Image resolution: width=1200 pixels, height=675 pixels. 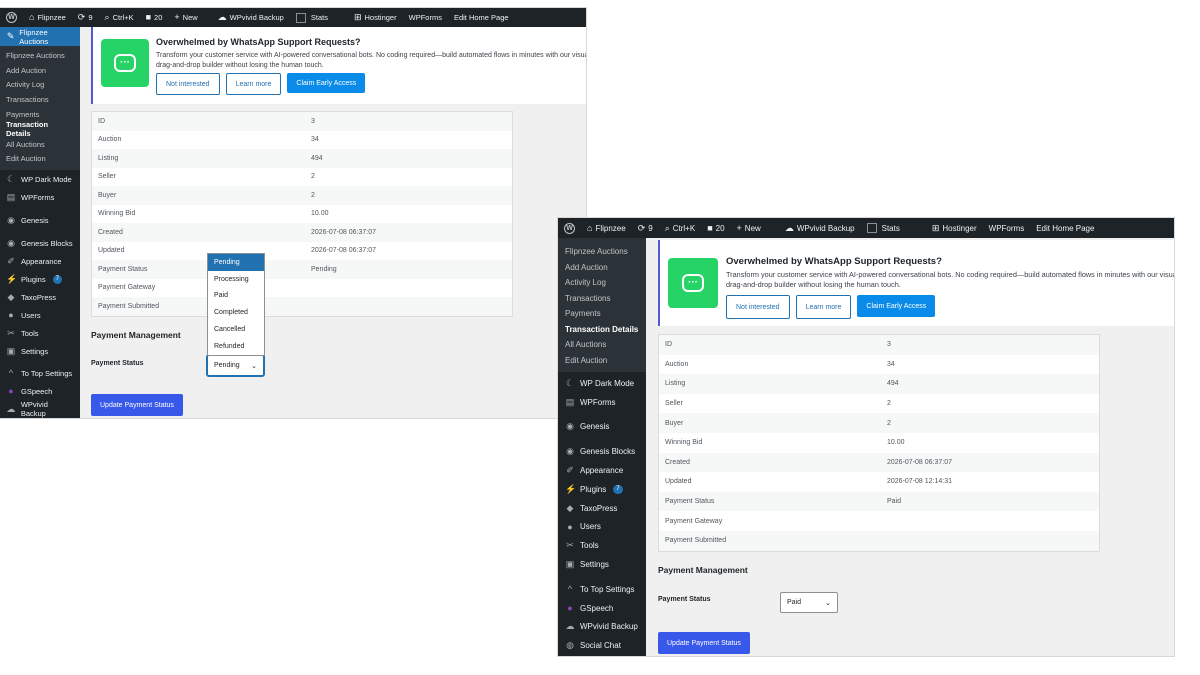 I want to click on dropdown-option-completed: Completed, so click(x=236, y=312).